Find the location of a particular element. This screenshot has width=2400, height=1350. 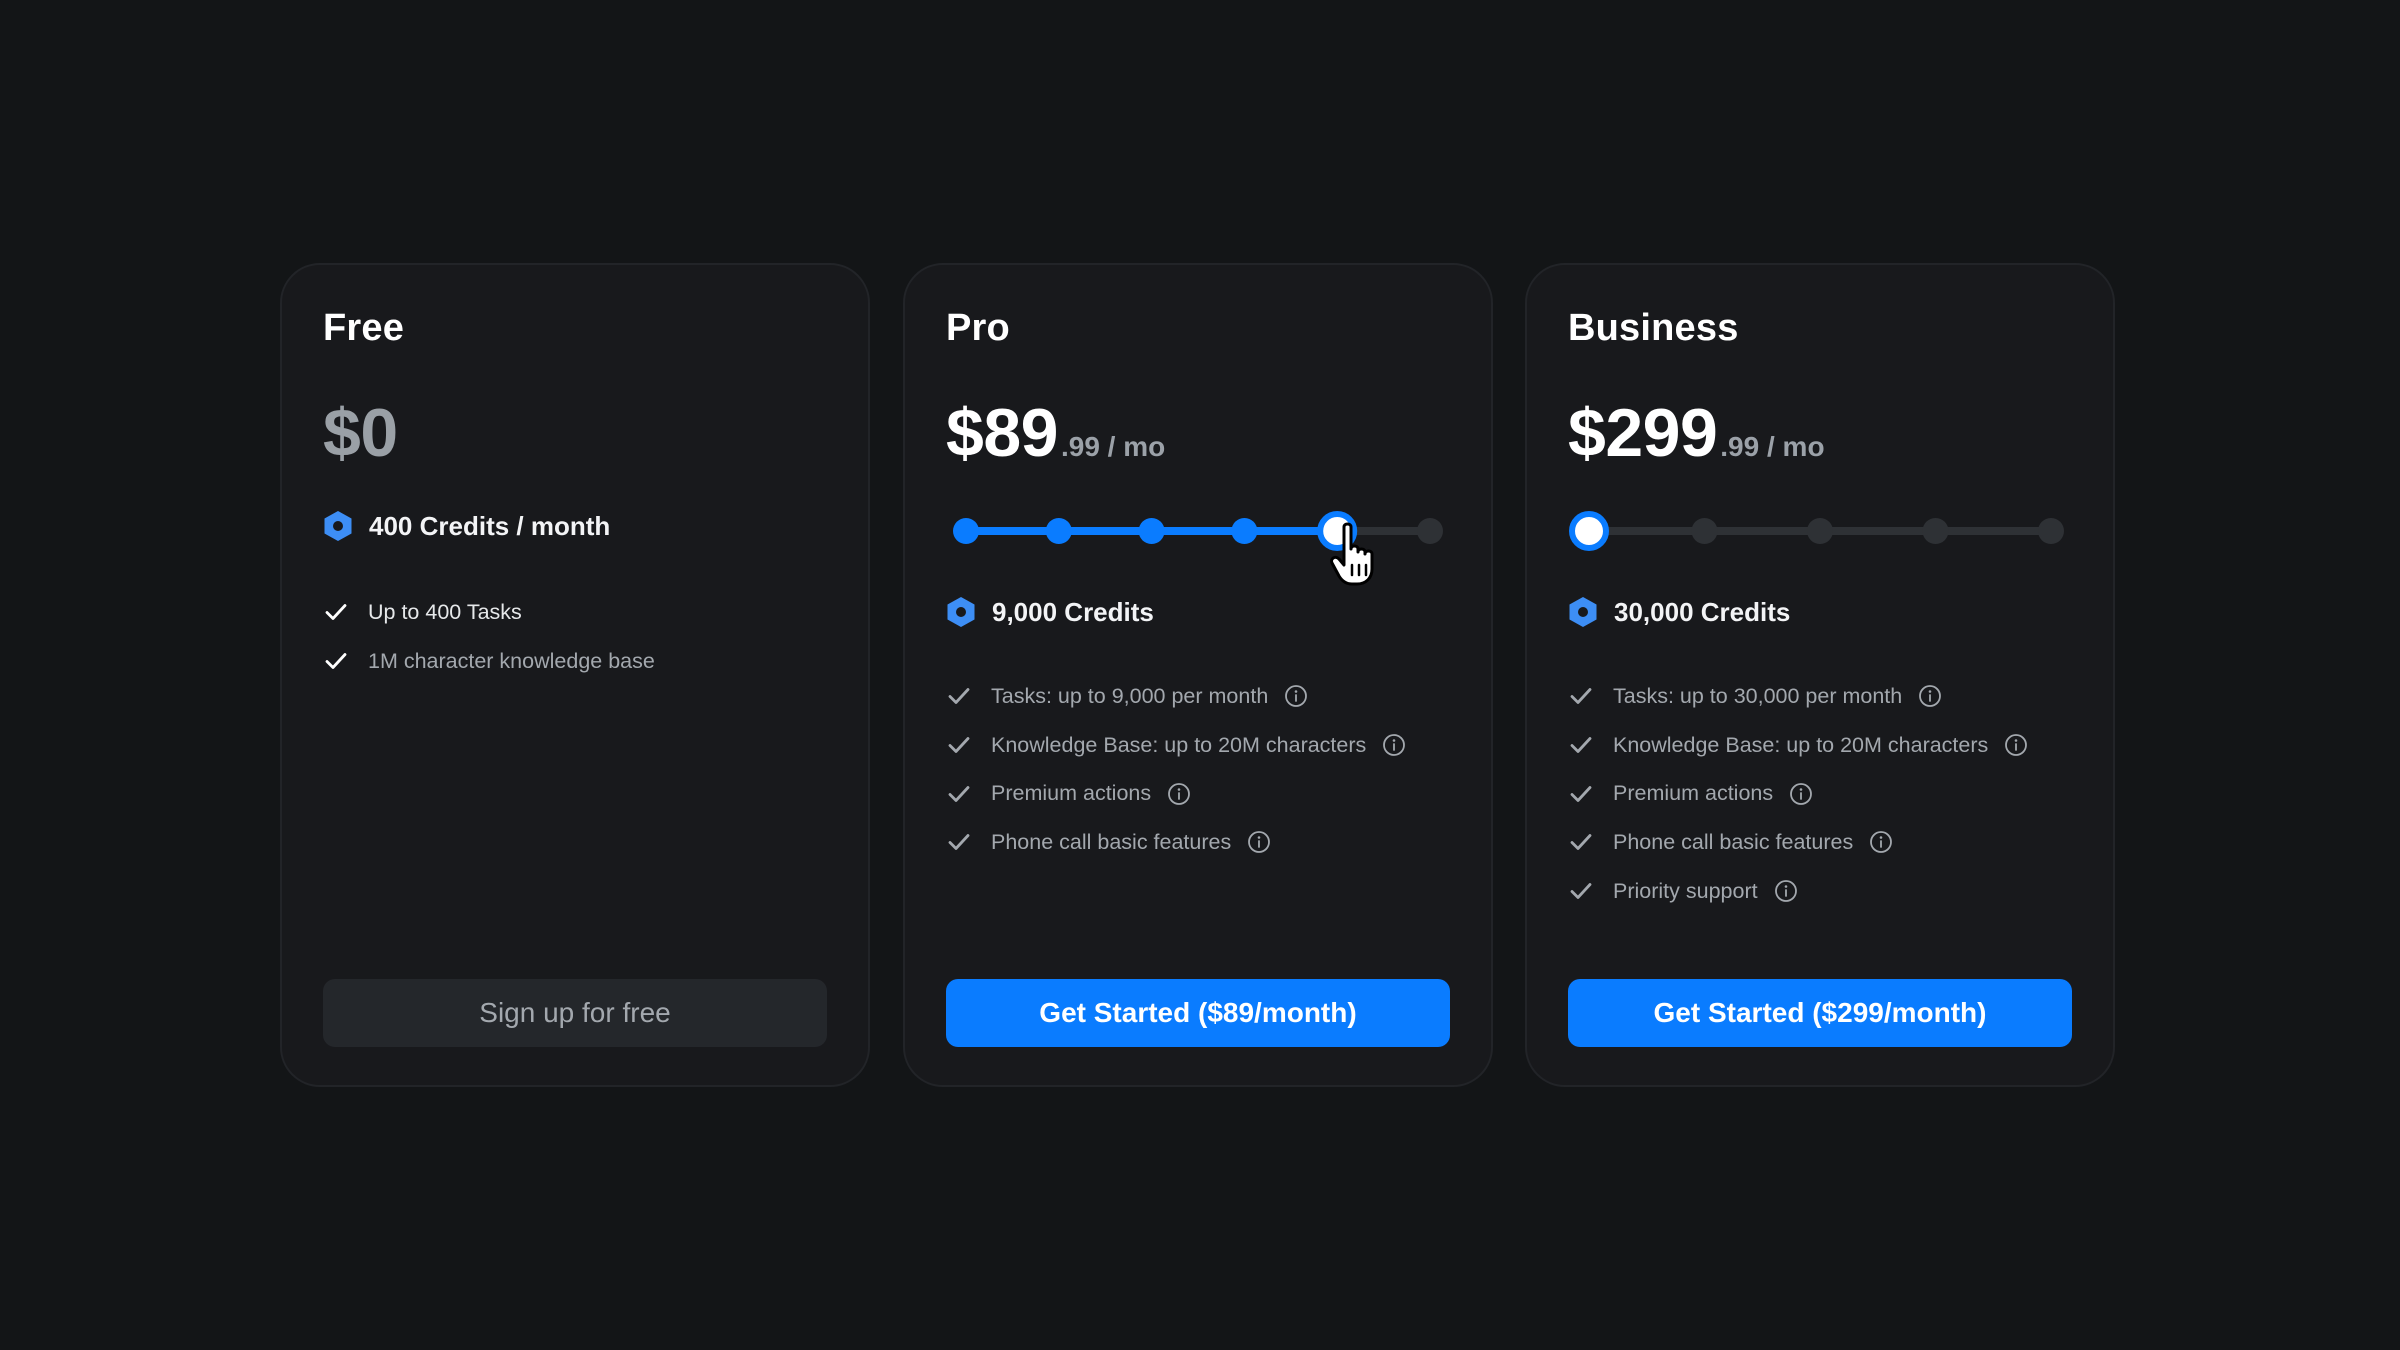

credits-label: 400 Credits / month is located at coordinates (490, 525).